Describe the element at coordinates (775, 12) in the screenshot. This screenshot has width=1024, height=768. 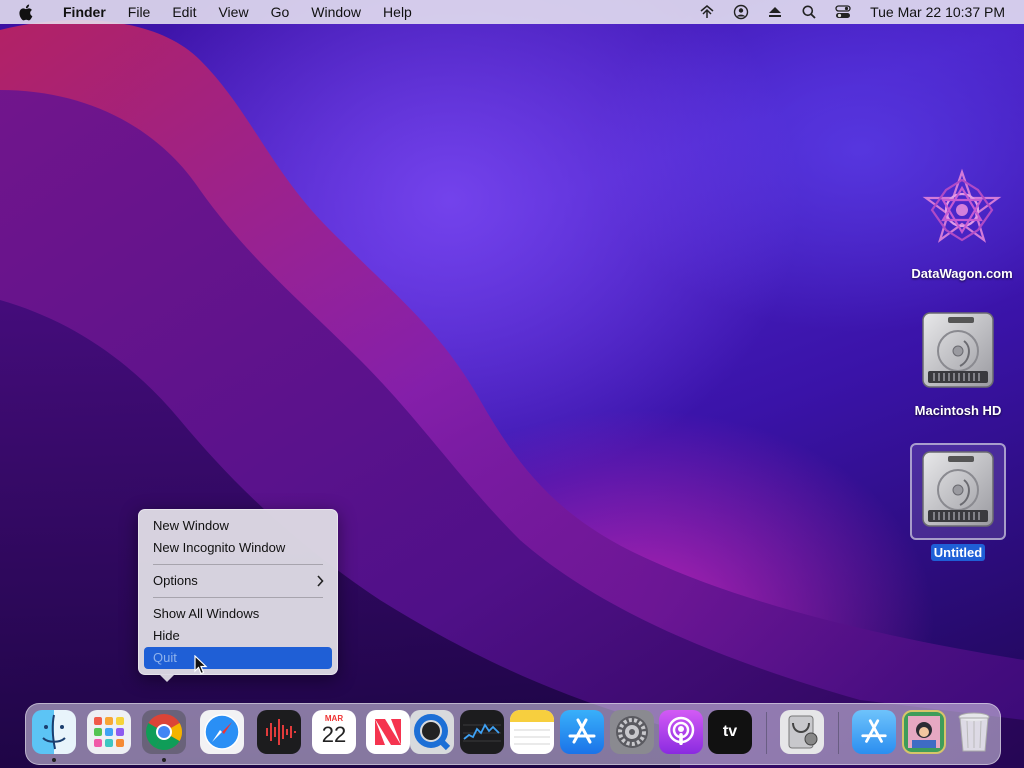
I see `eject-icon` at that location.